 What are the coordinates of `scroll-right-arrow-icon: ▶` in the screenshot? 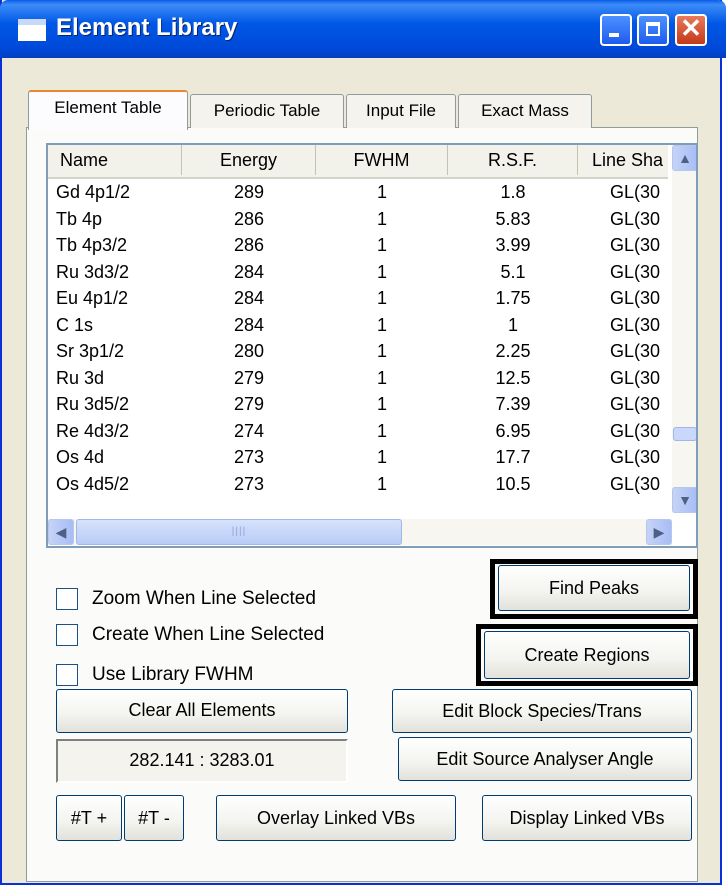 It's located at (659, 532).